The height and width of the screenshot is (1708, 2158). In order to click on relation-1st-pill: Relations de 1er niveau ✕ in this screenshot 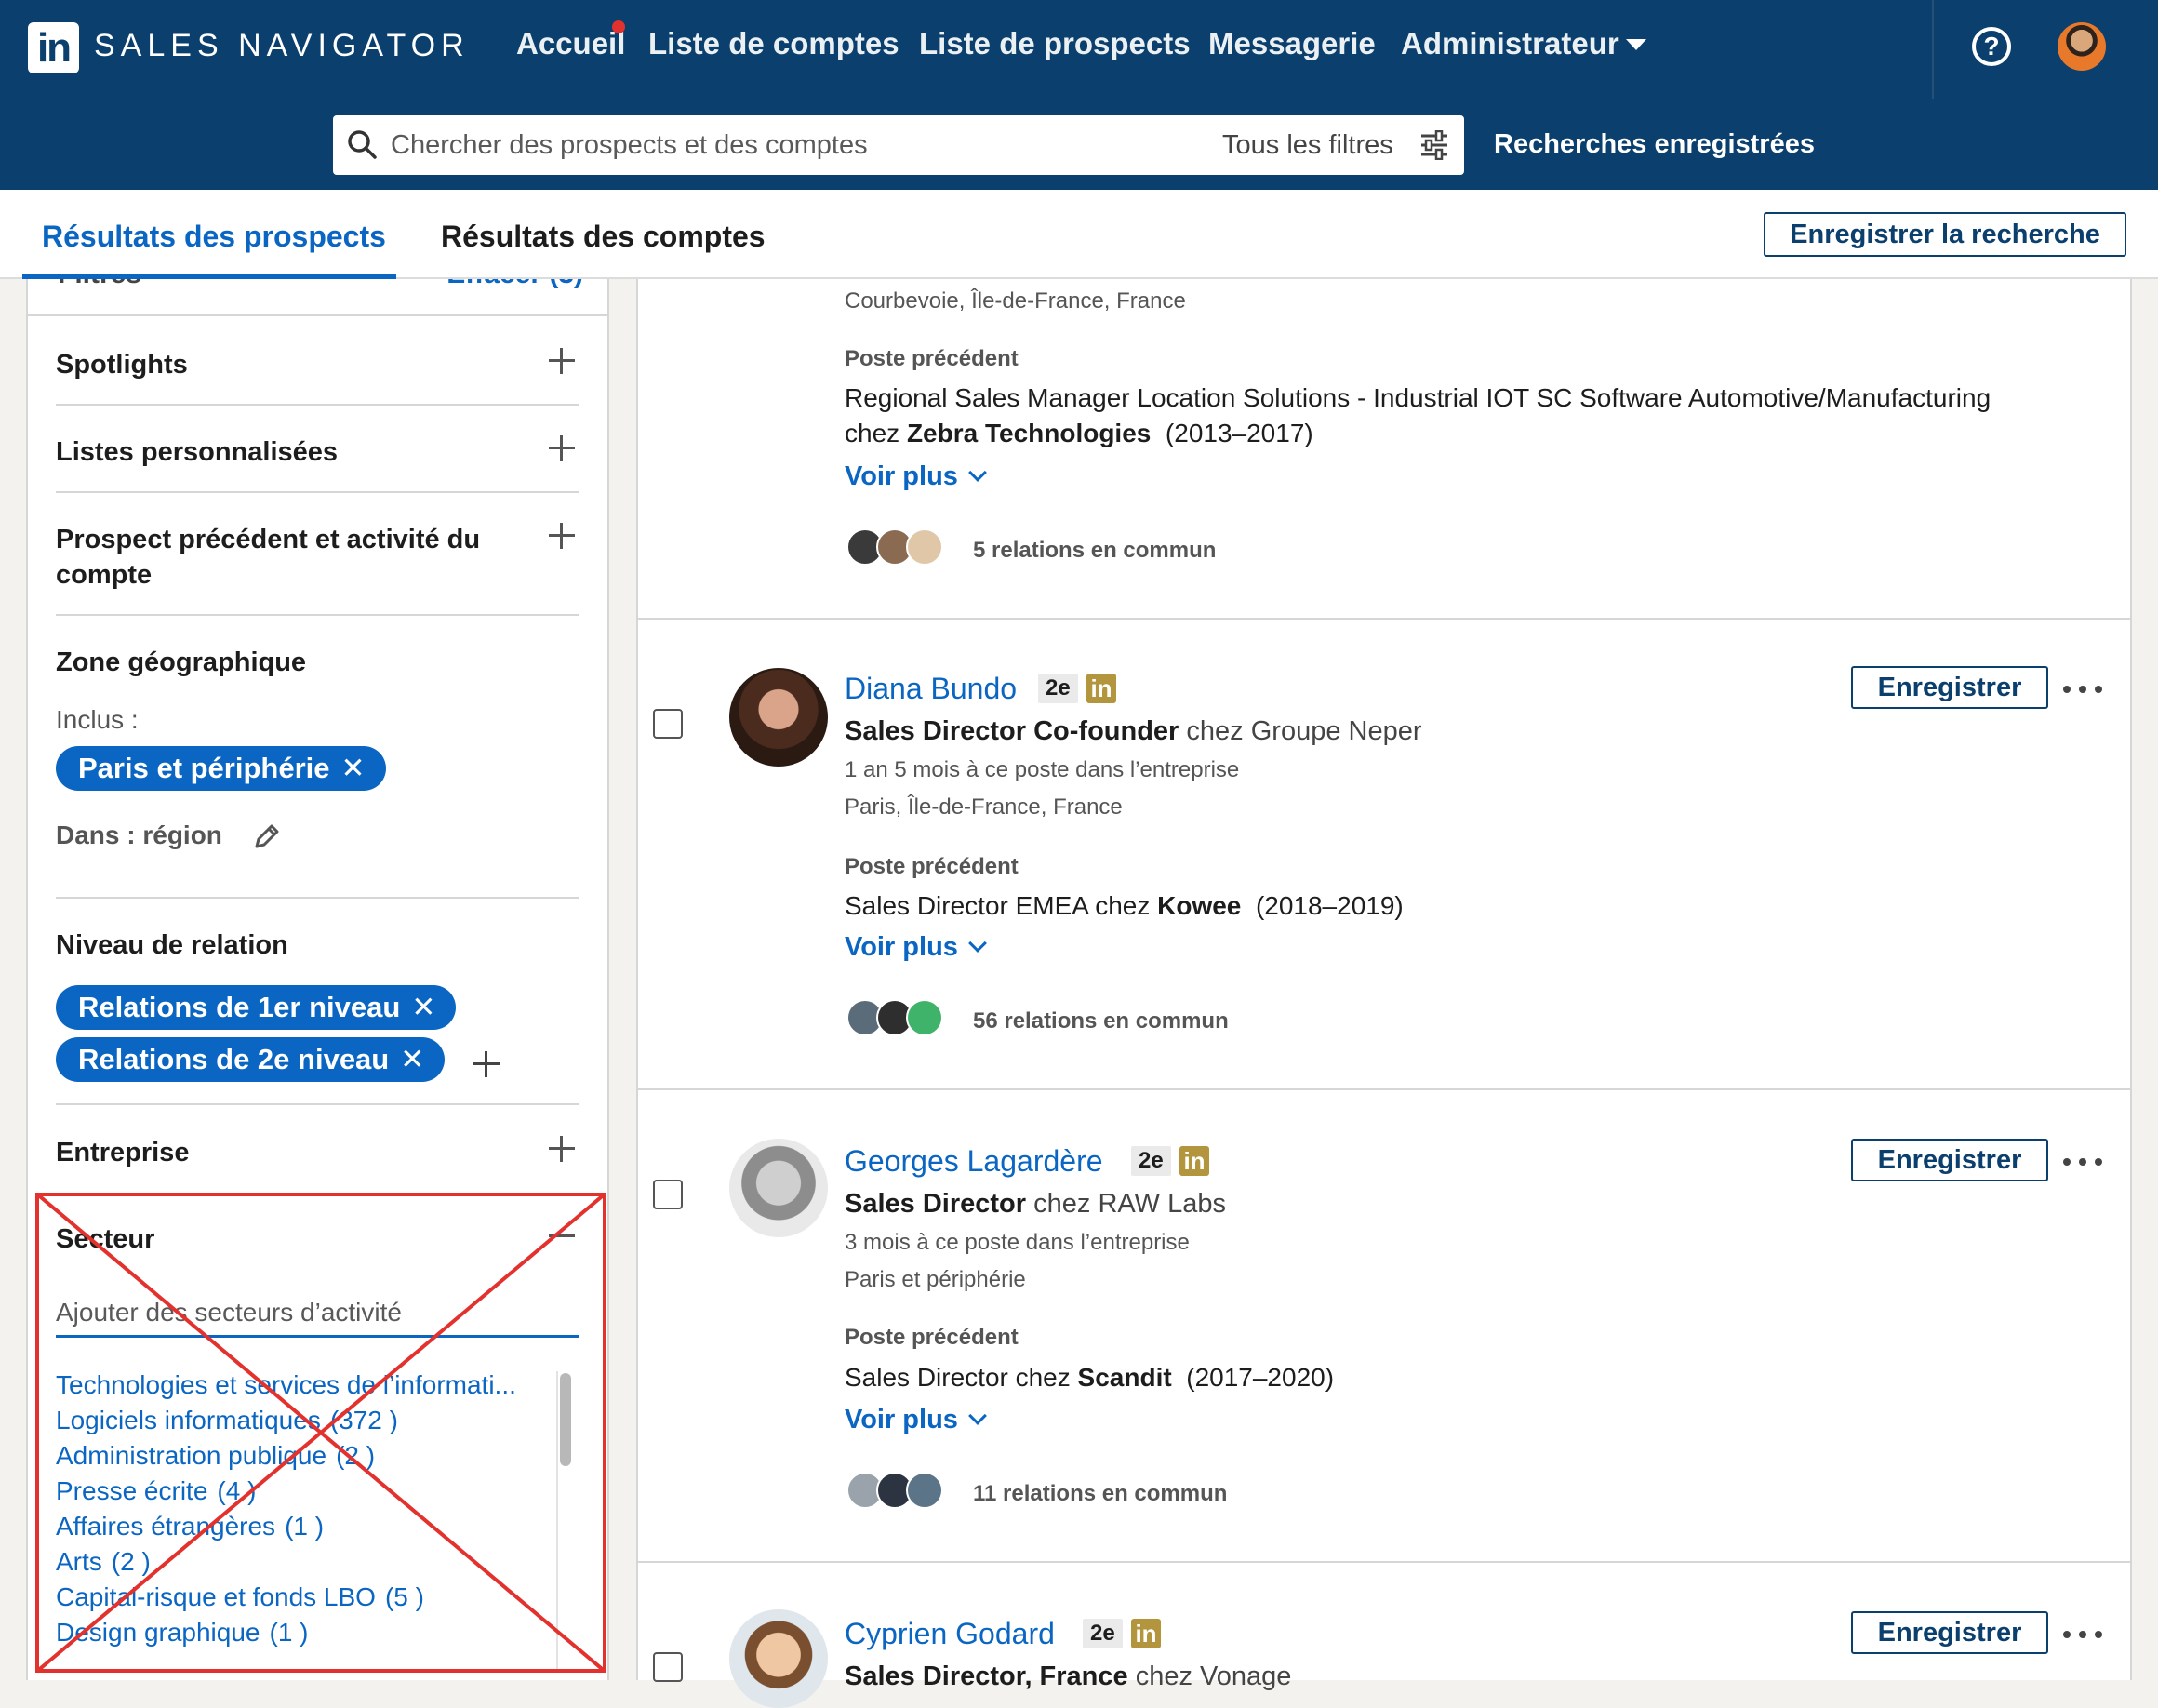, I will do `click(256, 1007)`.